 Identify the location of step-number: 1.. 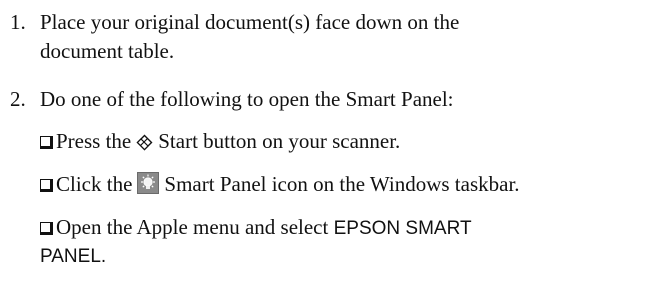
(18, 22).